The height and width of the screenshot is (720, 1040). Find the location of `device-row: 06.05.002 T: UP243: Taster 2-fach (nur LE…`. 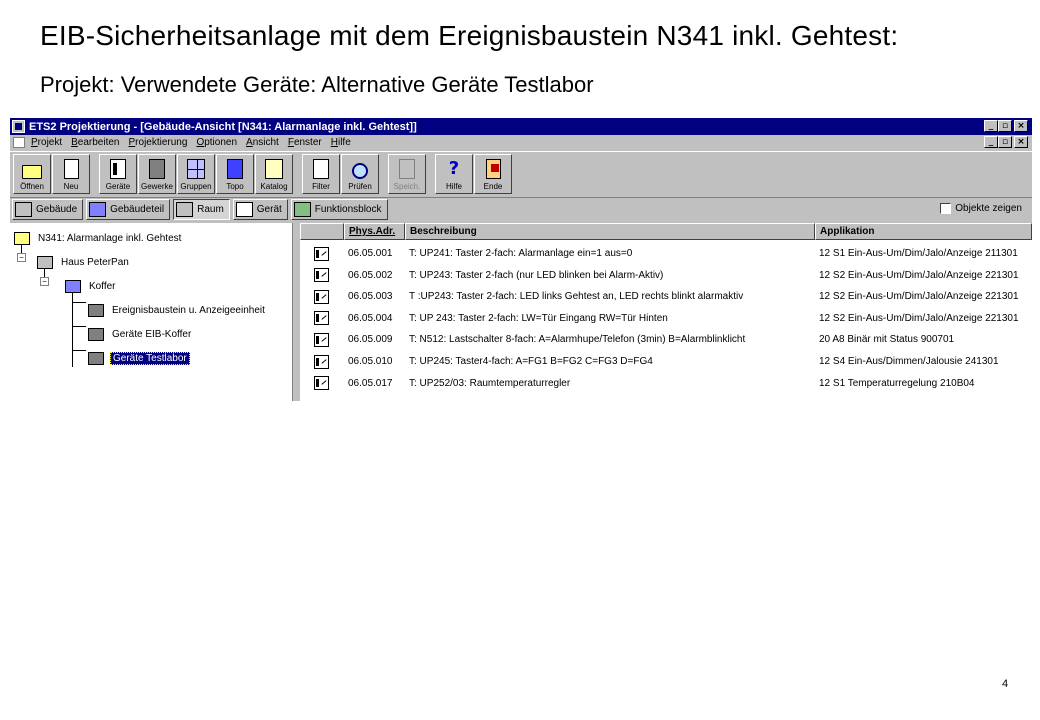

device-row: 06.05.002 T: UP243: Taster 2-fach (nur LE… is located at coordinates (666, 275).